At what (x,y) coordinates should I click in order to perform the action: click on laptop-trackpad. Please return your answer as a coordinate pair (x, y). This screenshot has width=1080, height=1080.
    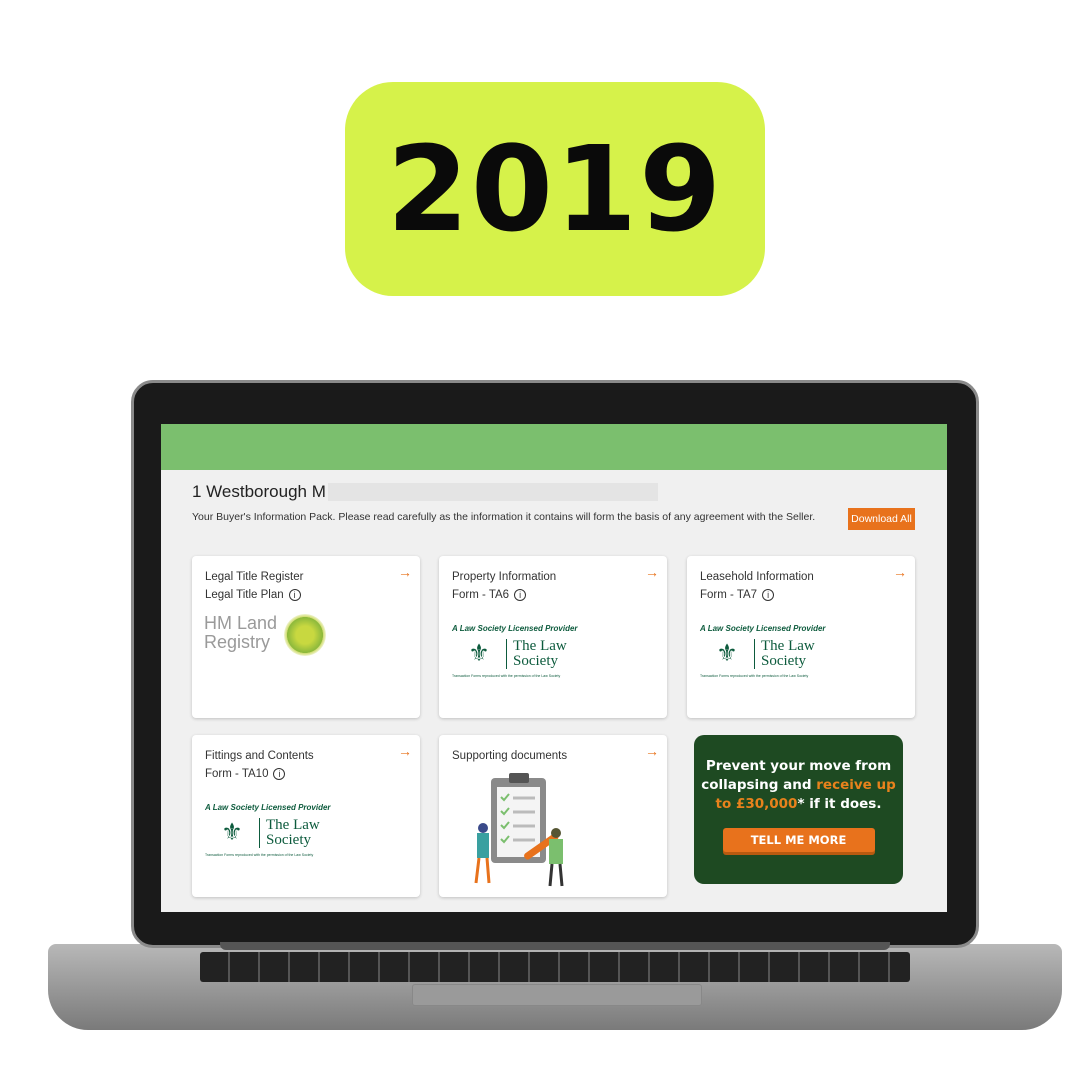
    Looking at the image, I should click on (557, 995).